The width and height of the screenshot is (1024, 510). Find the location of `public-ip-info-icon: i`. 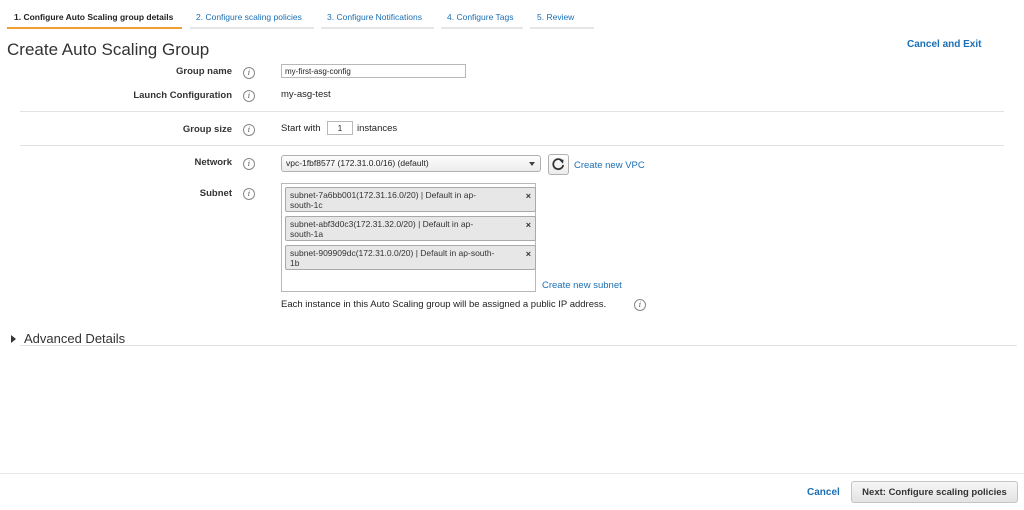

public-ip-info-icon: i is located at coordinates (640, 305).